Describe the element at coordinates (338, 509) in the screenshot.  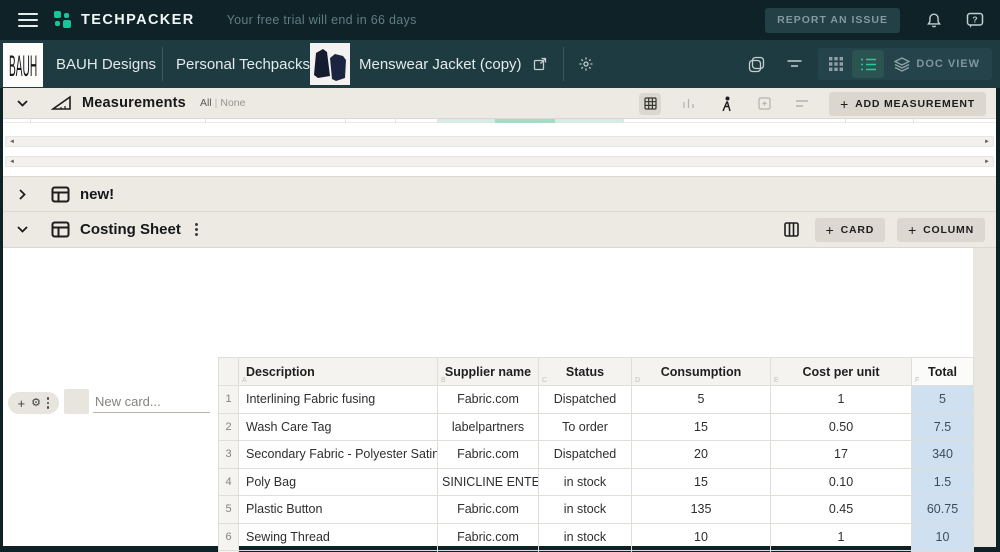
I see `cell-description: Plastic Button` at that location.